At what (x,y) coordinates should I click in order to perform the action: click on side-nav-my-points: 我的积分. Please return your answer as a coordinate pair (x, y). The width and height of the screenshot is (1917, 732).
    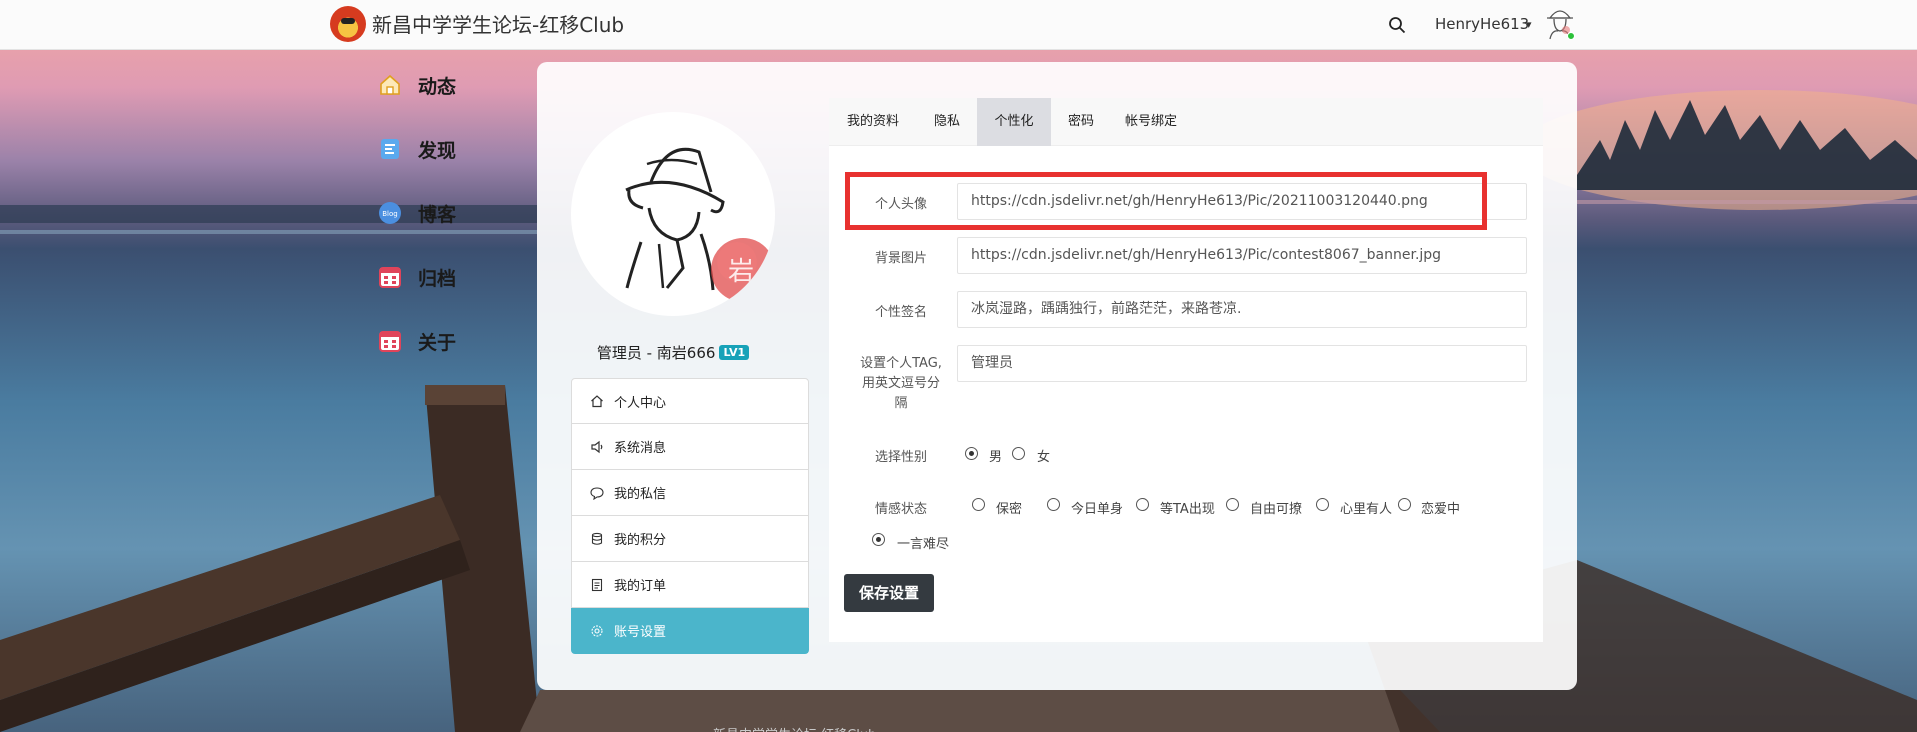
    Looking at the image, I should click on (690, 539).